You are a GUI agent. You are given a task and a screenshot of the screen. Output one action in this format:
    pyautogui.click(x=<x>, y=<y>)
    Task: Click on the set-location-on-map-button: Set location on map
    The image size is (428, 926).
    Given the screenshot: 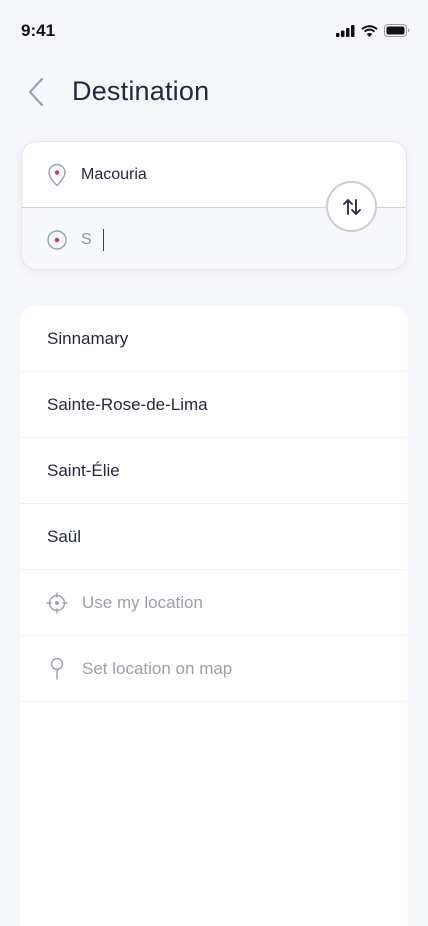 What is the action you would take?
    pyautogui.click(x=214, y=669)
    